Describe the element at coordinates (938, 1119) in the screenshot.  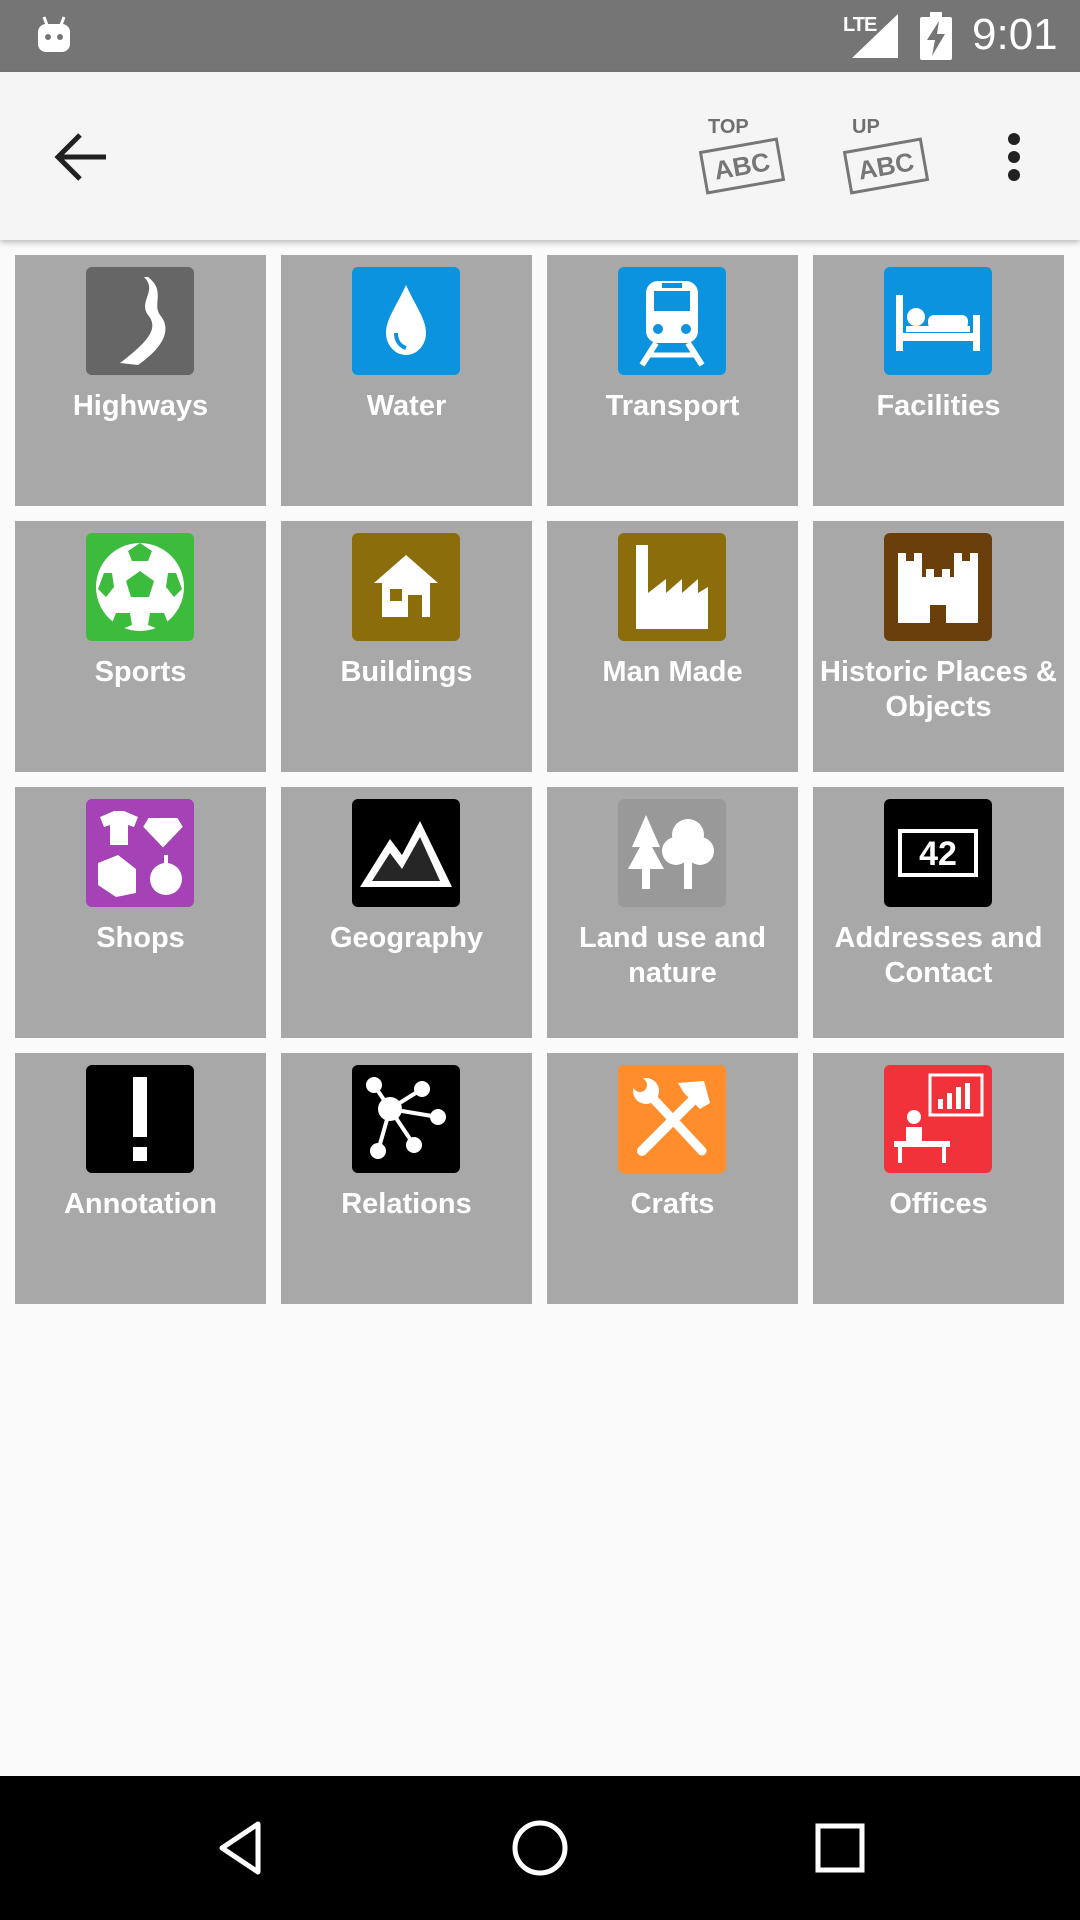
I see `office-icon` at that location.